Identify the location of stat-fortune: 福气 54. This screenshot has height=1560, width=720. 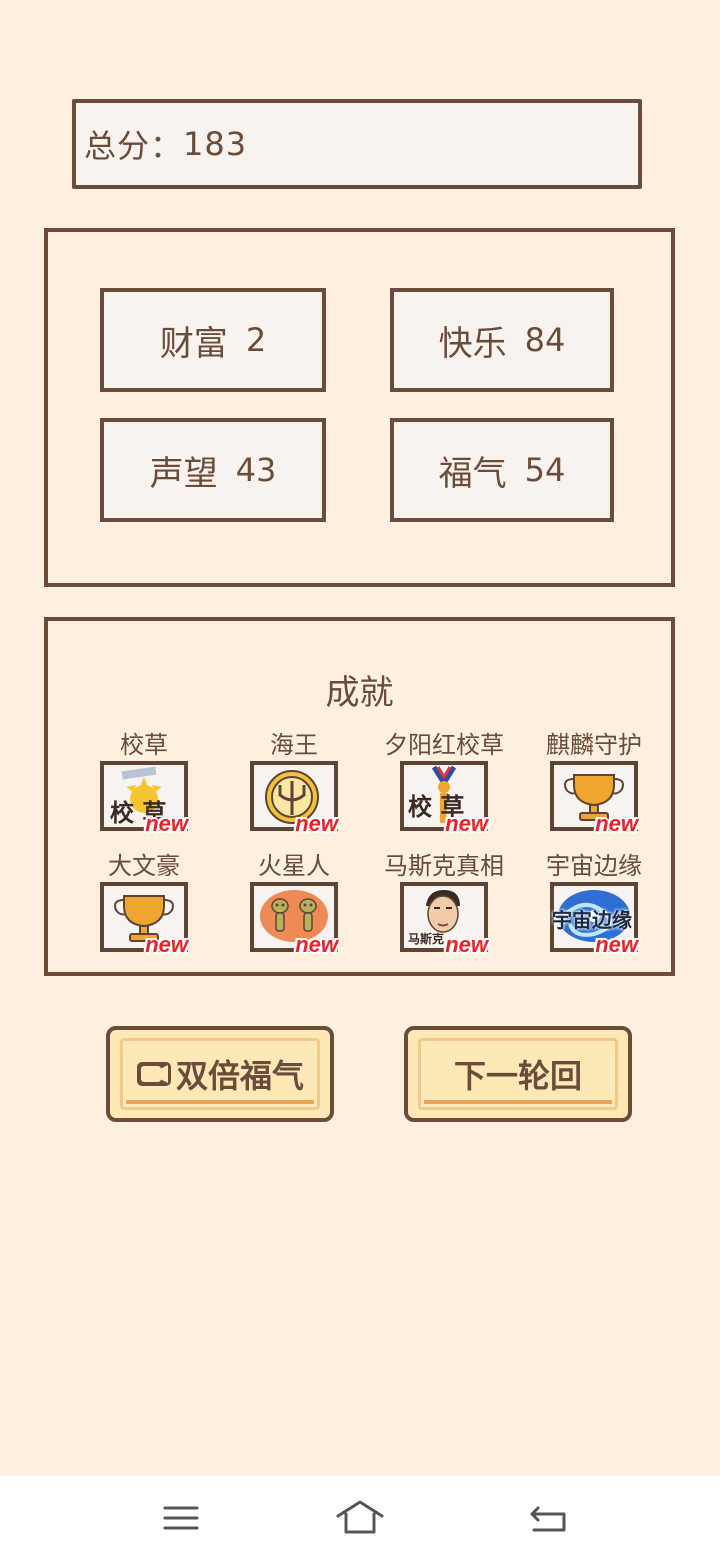
(502, 470).